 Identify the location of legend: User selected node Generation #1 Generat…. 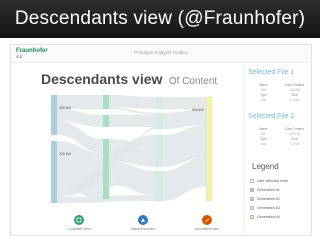
(280, 198).